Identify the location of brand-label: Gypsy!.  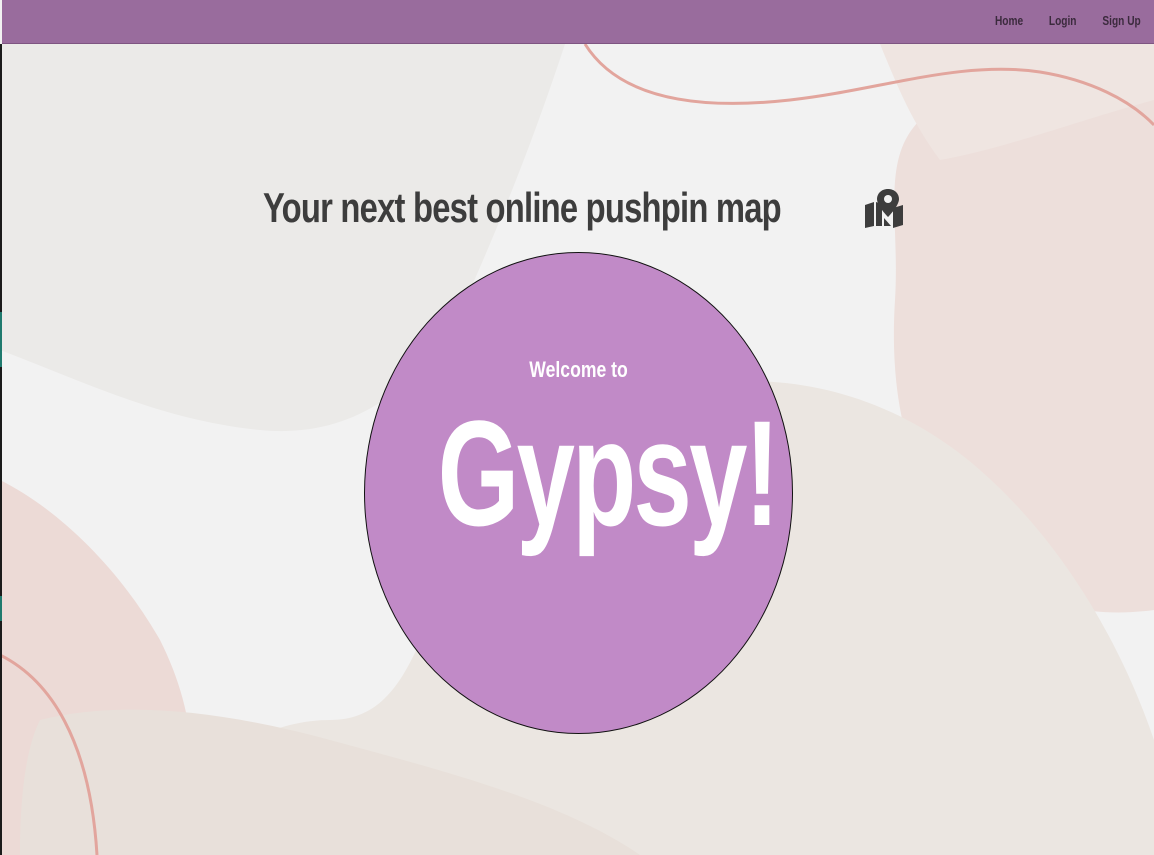
(608, 473).